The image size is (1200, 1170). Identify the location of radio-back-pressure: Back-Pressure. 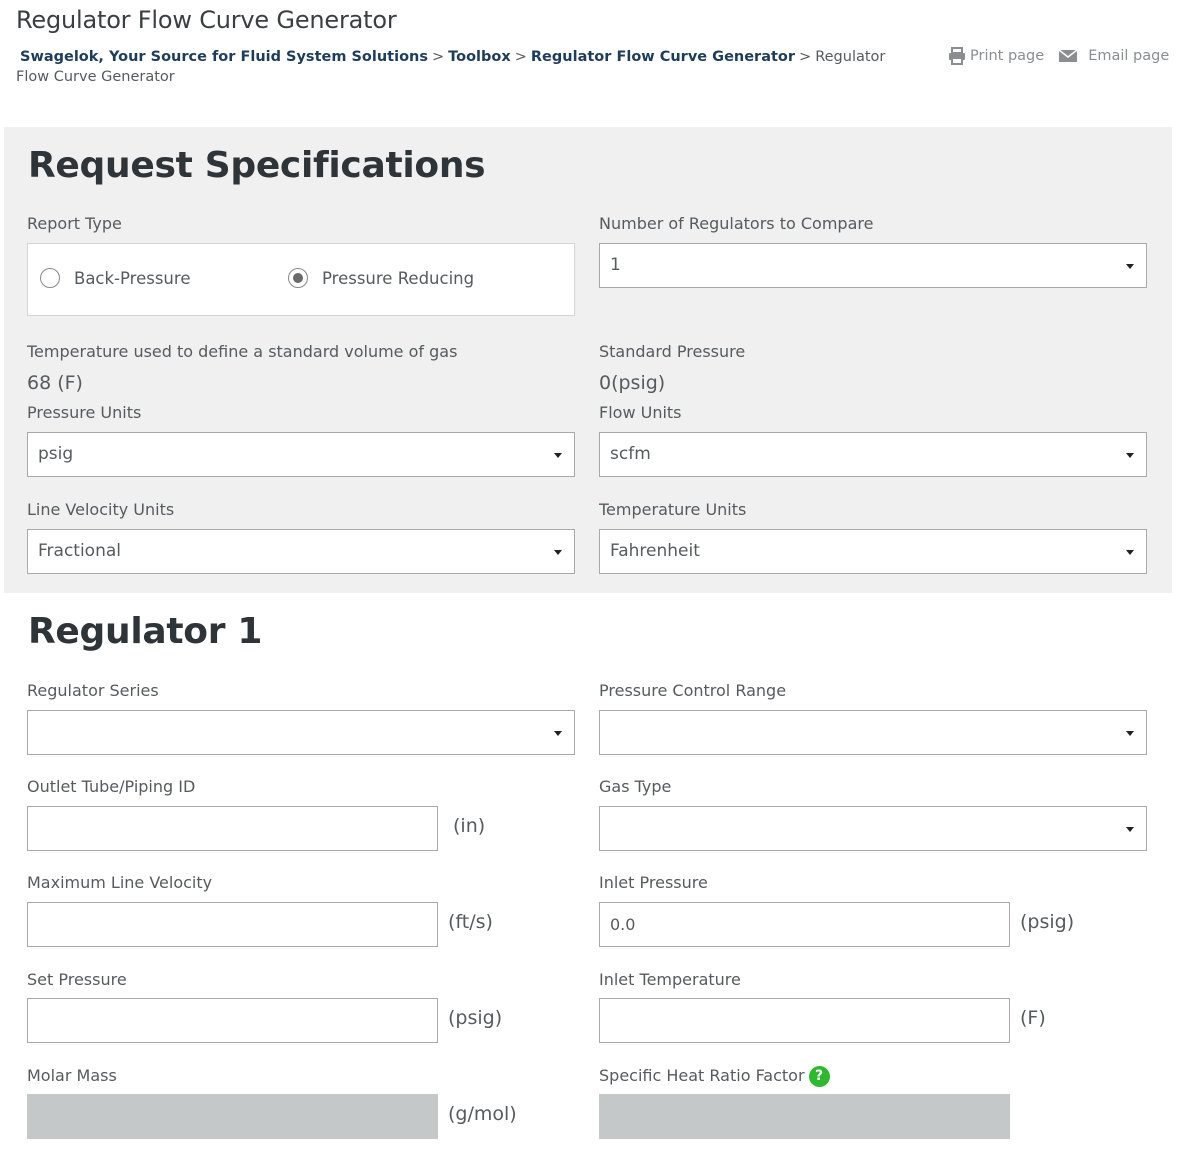
(115, 278).